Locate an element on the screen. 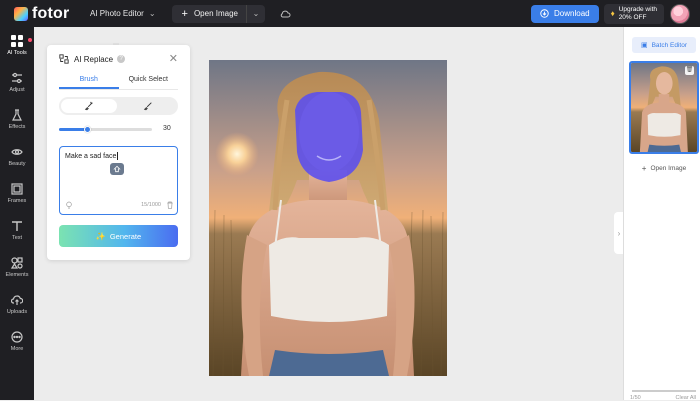 This screenshot has height=401, width=700. sidebar-item-ai-tools: AI Tools is located at coordinates (17, 45).